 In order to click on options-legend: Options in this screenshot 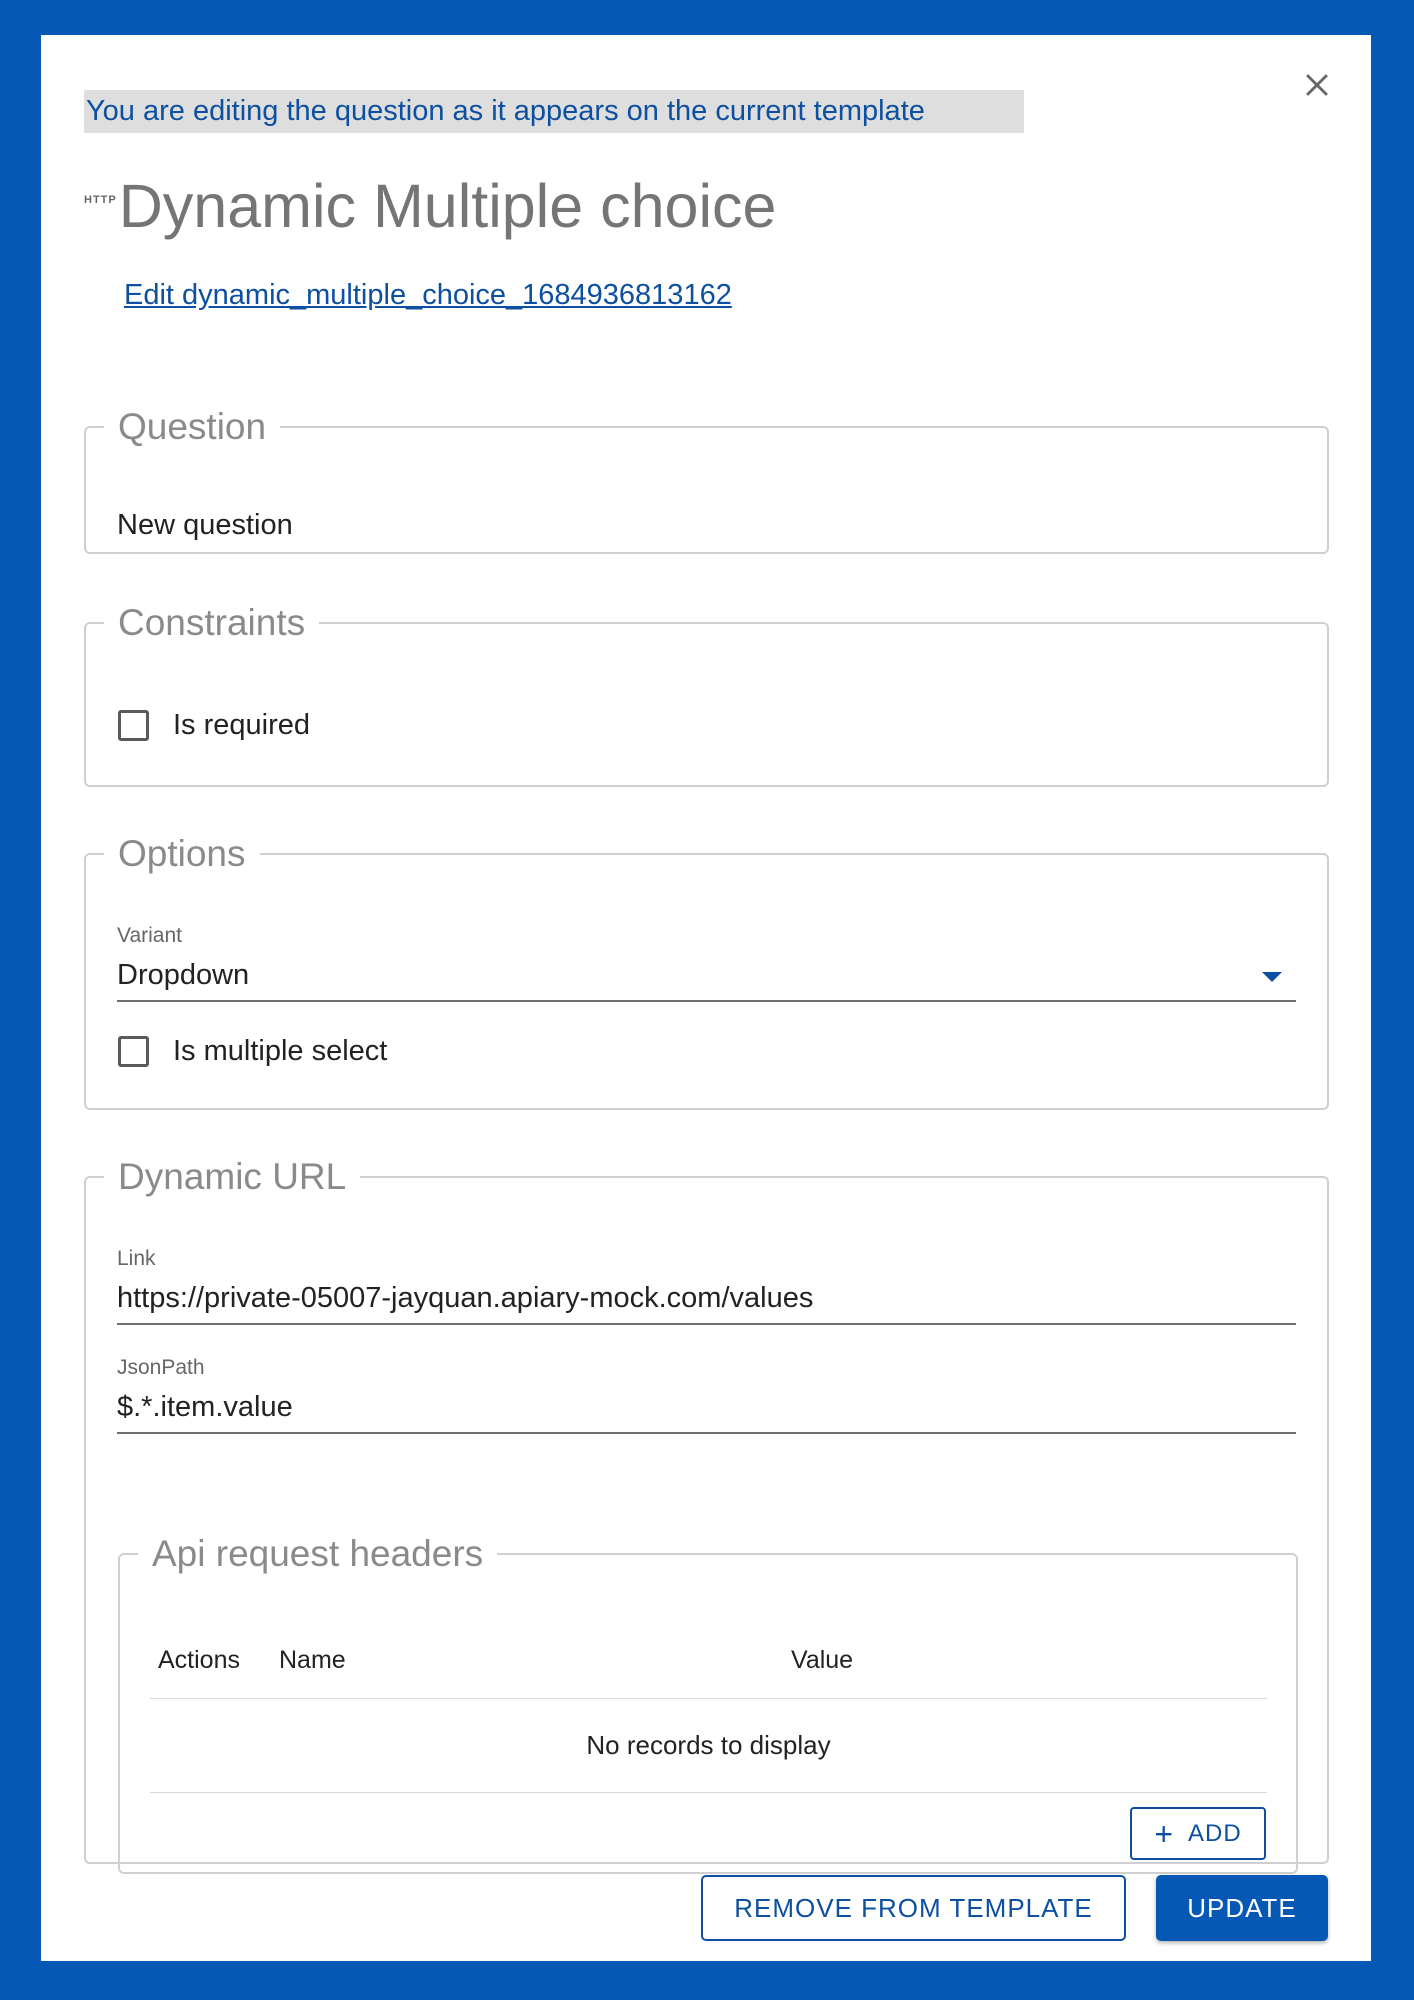, I will do `click(182, 853)`.